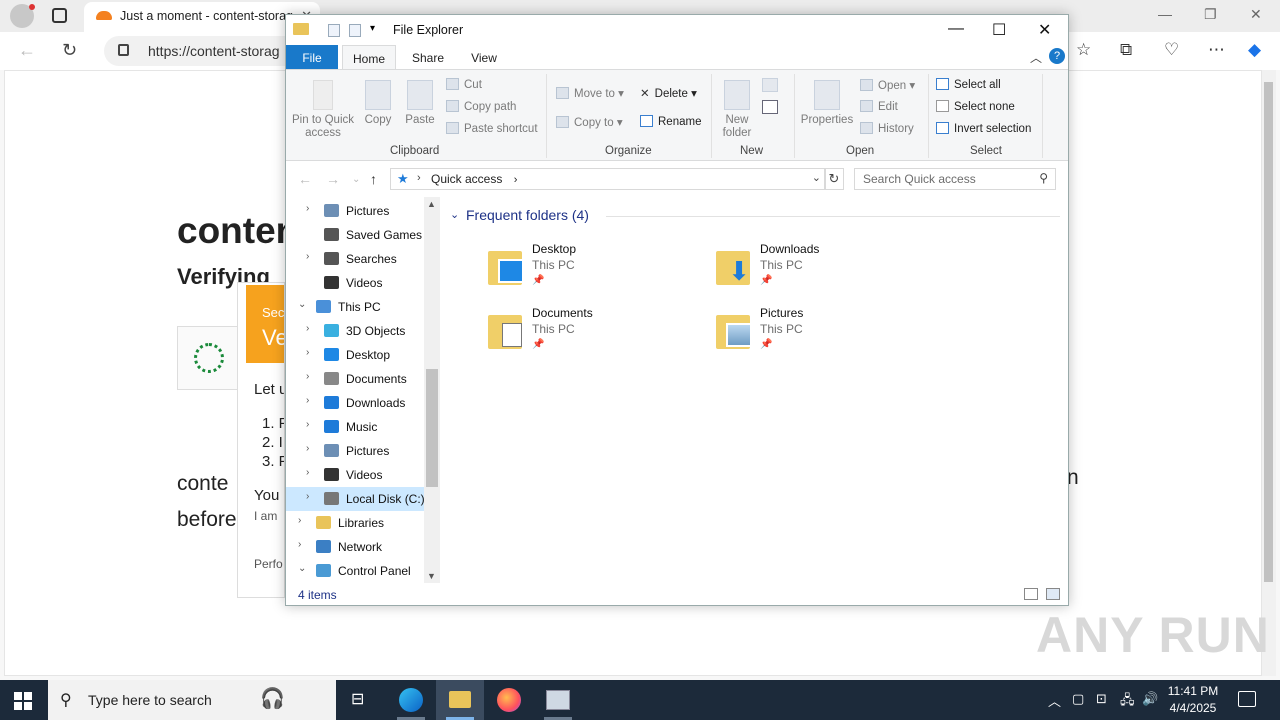 The width and height of the screenshot is (1280, 720). What do you see at coordinates (1036, 57) in the screenshot?
I see `collapse-ribbon-icon: ︿` at bounding box center [1036, 57].